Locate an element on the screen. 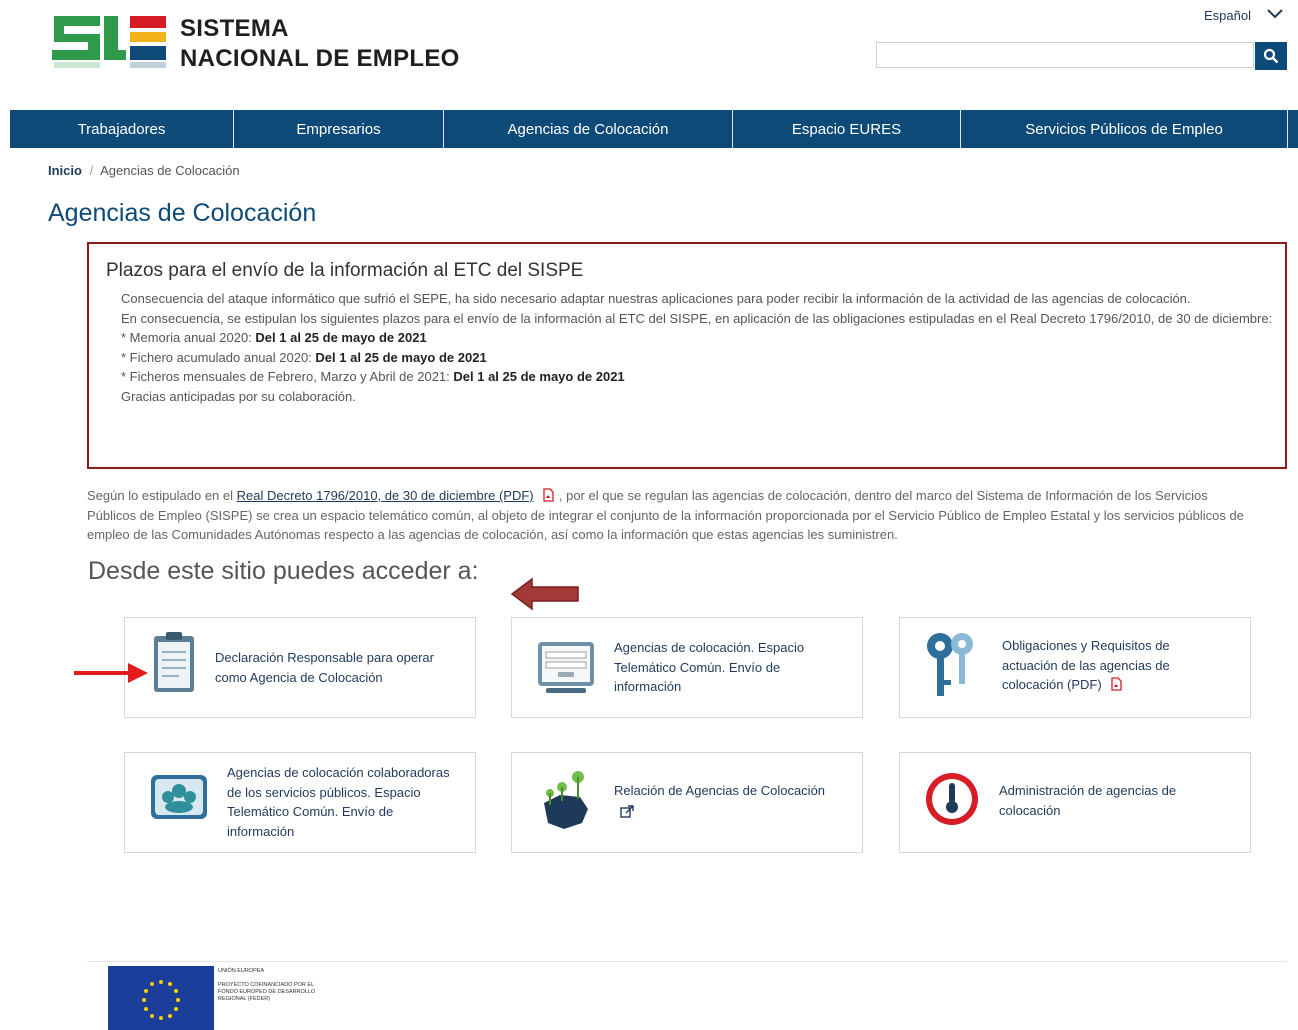  breadcrumb: Inicio / Agencias de Colocación is located at coordinates (144, 170).